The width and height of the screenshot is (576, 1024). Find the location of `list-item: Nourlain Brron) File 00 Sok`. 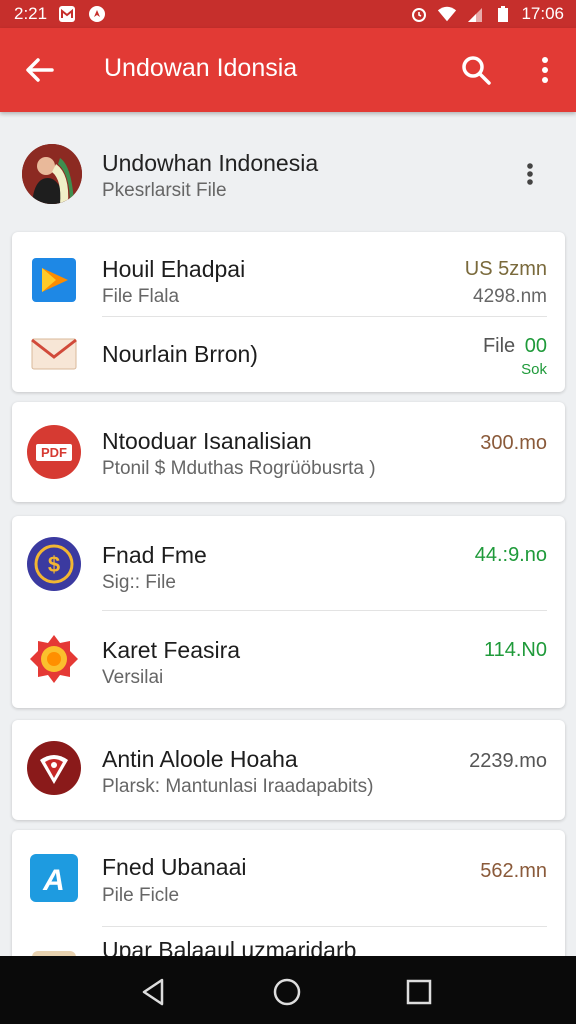

list-item: Nourlain Brron) File 00 Sok is located at coordinates (288, 354).